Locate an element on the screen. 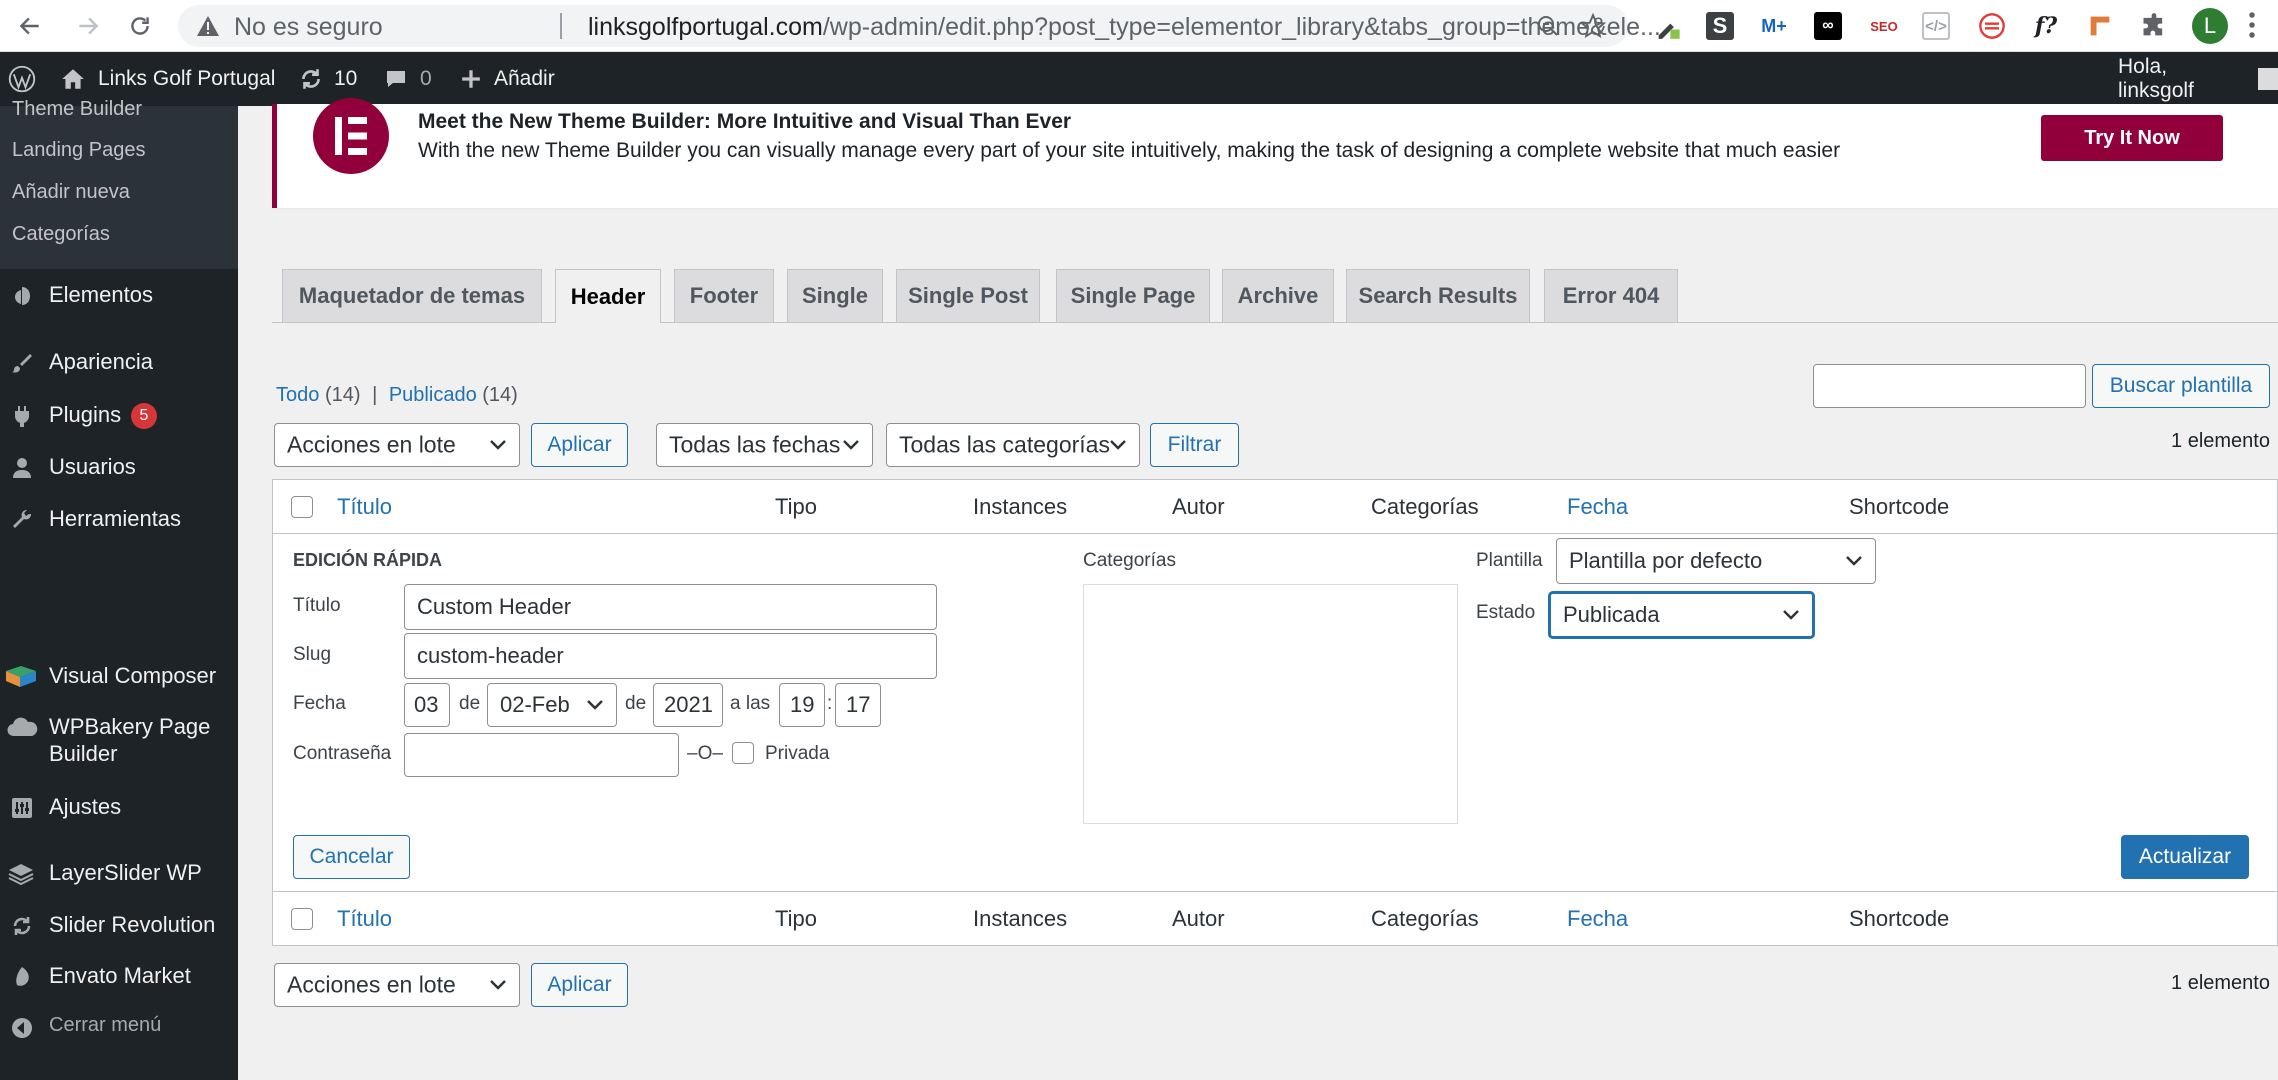 This screenshot has height=1080, width=2278. slug-input: custom-header is located at coordinates (670, 656).